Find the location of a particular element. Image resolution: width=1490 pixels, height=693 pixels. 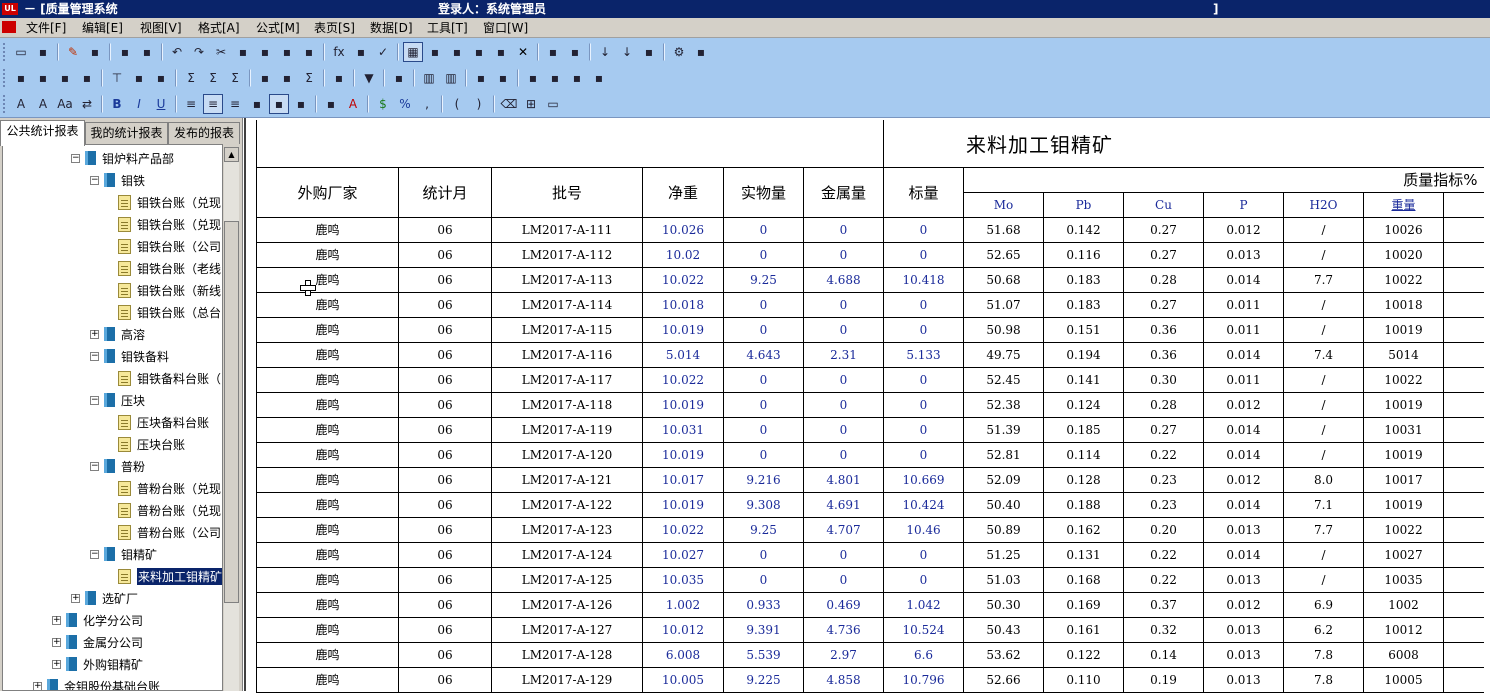

barcode-icon: ▥ is located at coordinates (429, 78).